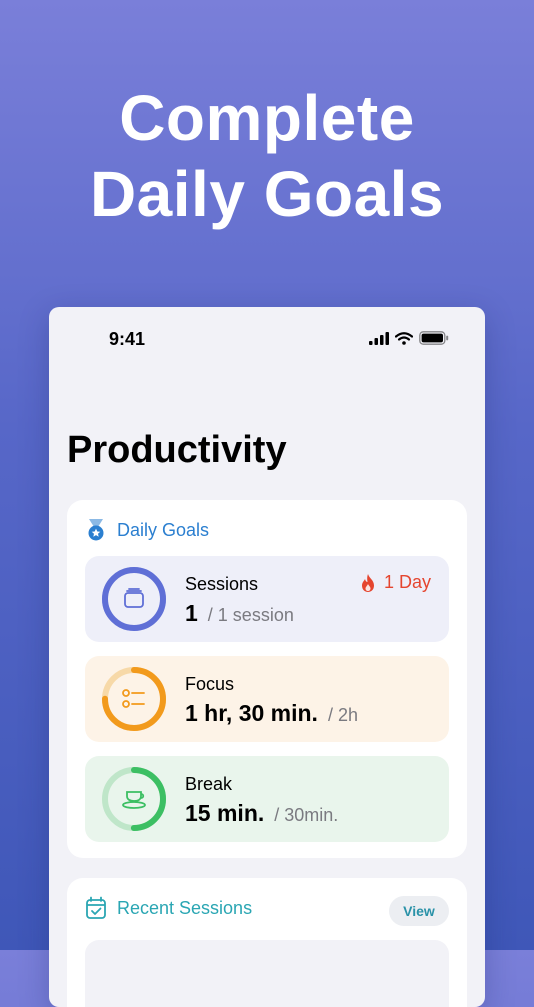 This screenshot has height=1007, width=534. I want to click on goal-value-main: 15 min., so click(225, 813).